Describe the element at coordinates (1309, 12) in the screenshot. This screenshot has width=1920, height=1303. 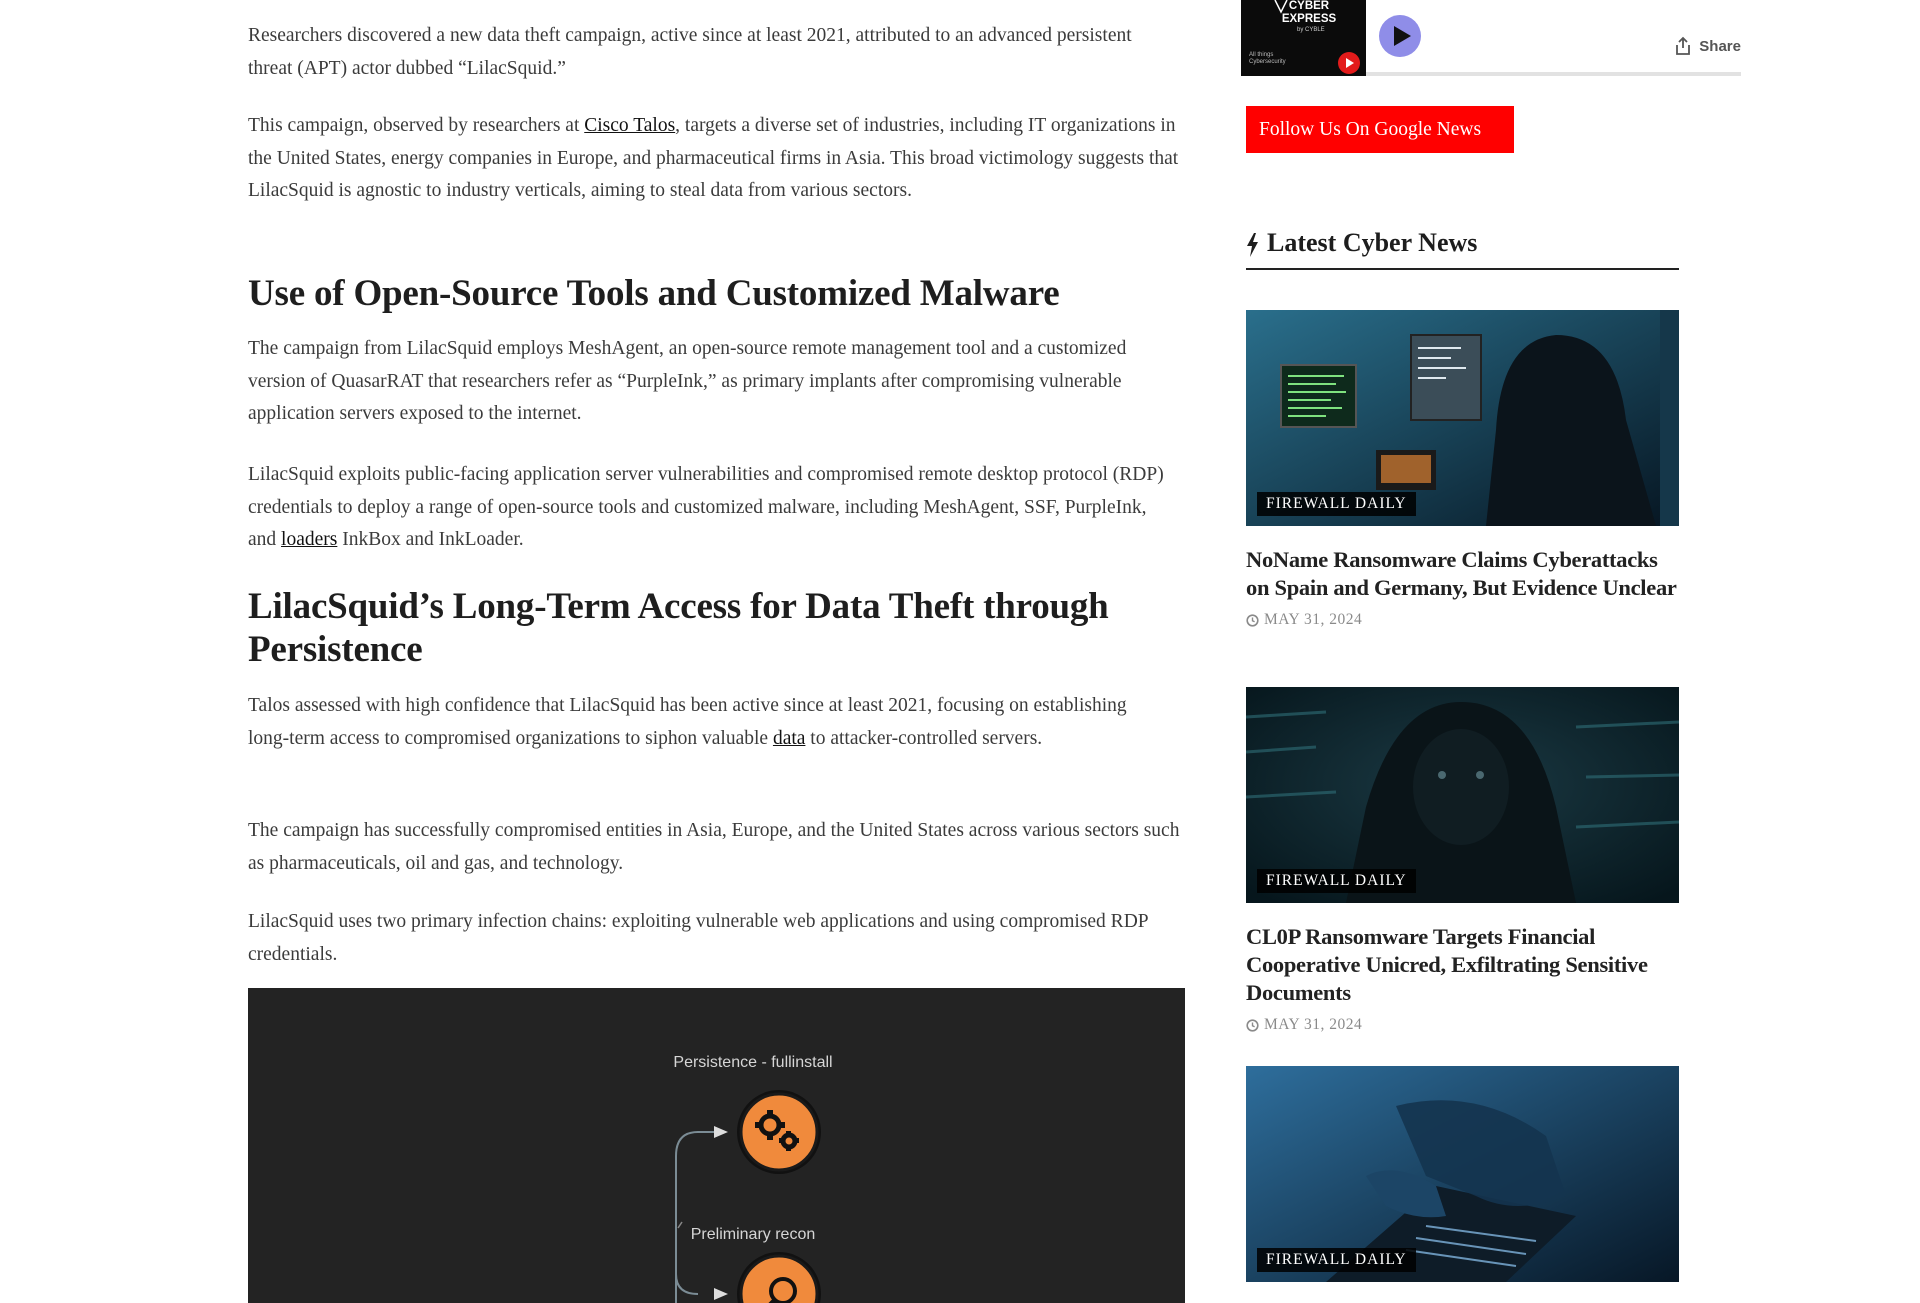
I see `podcast-brand: CYBER EXPRESS` at that location.